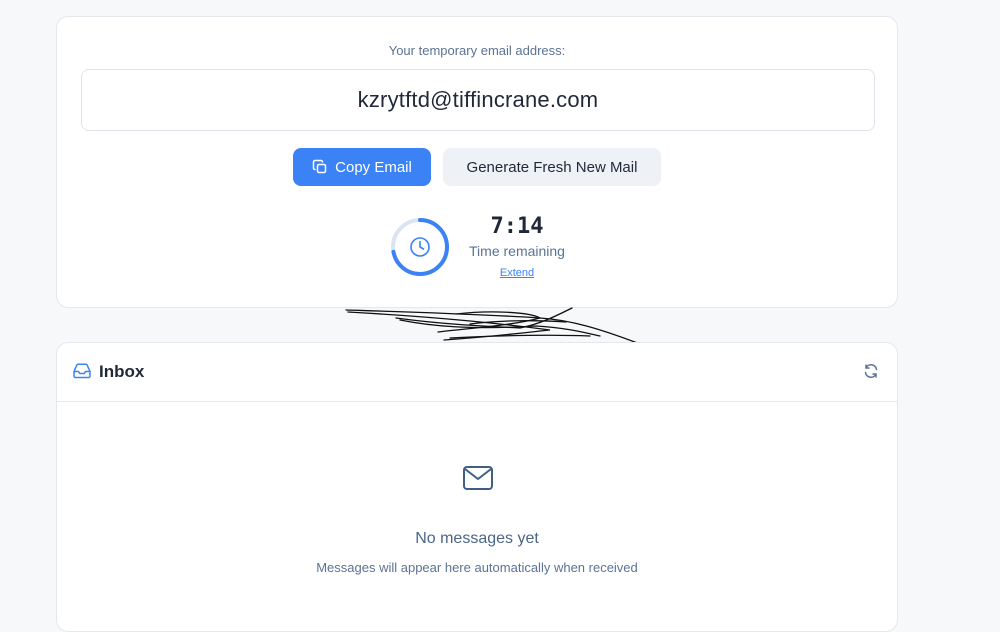  I want to click on generate-fresh-mail-label: Generate Fresh New Mail, so click(552, 167).